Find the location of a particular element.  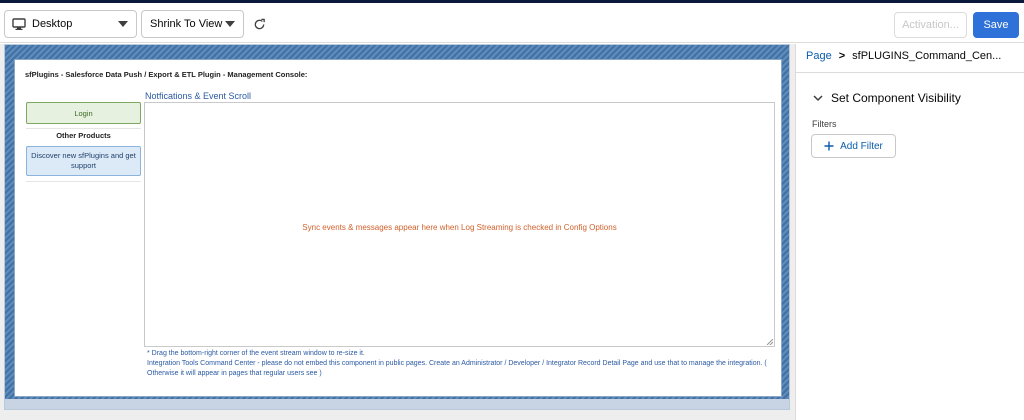

visibility-section-title: Set Component Visibility is located at coordinates (896, 98).